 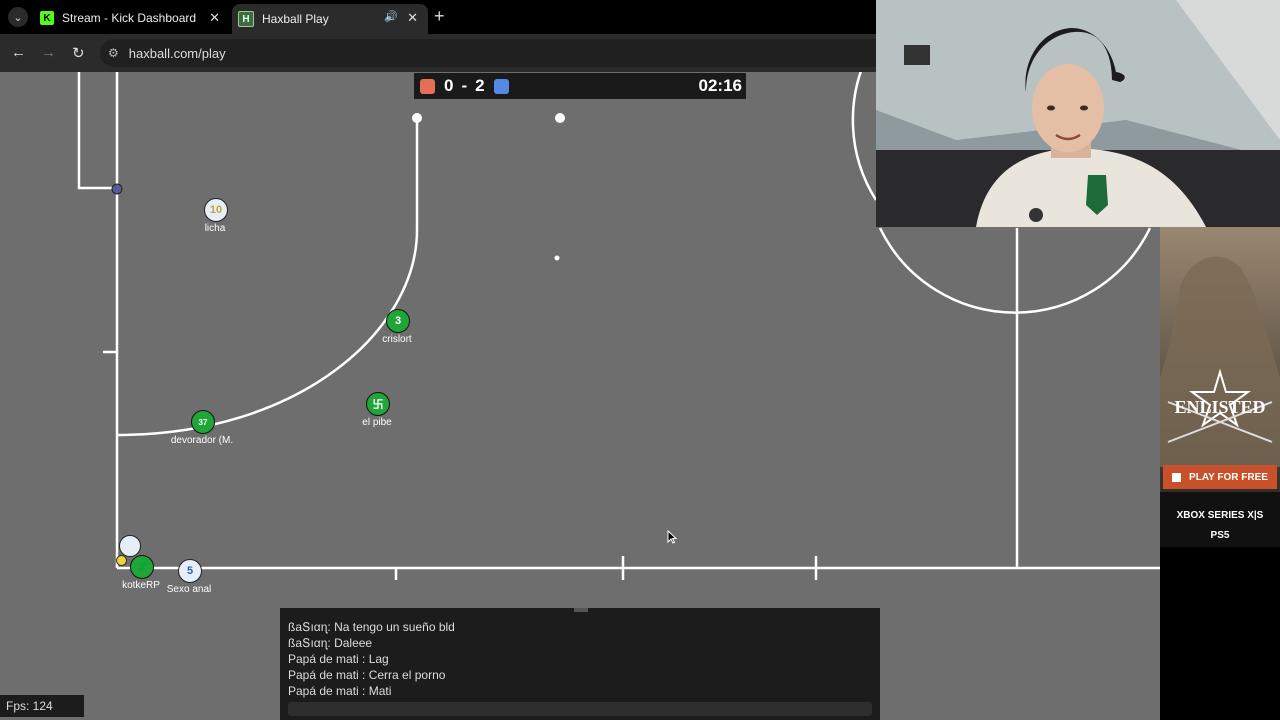 I want to click on player-crislort: 3 crislort, so click(x=397, y=327).